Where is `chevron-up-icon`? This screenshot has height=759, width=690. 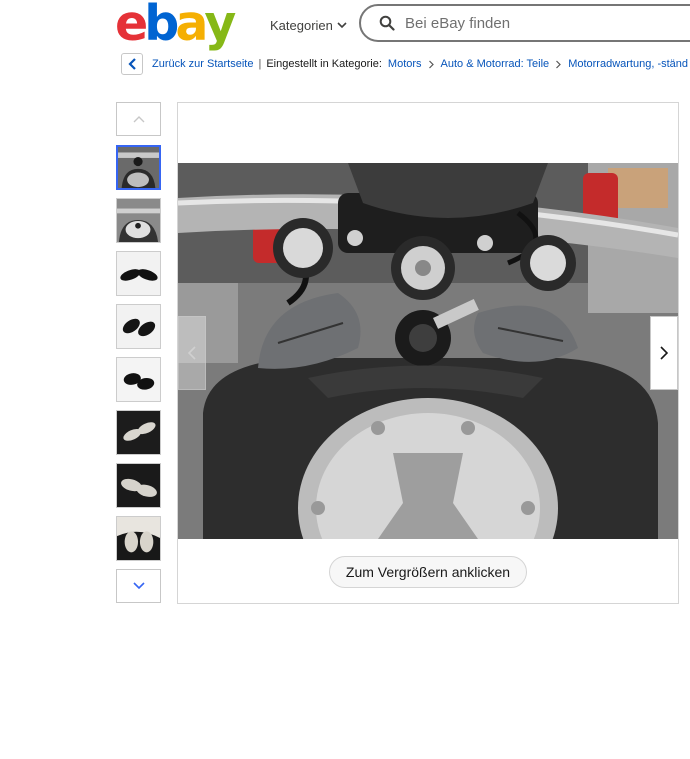 chevron-up-icon is located at coordinates (138, 119).